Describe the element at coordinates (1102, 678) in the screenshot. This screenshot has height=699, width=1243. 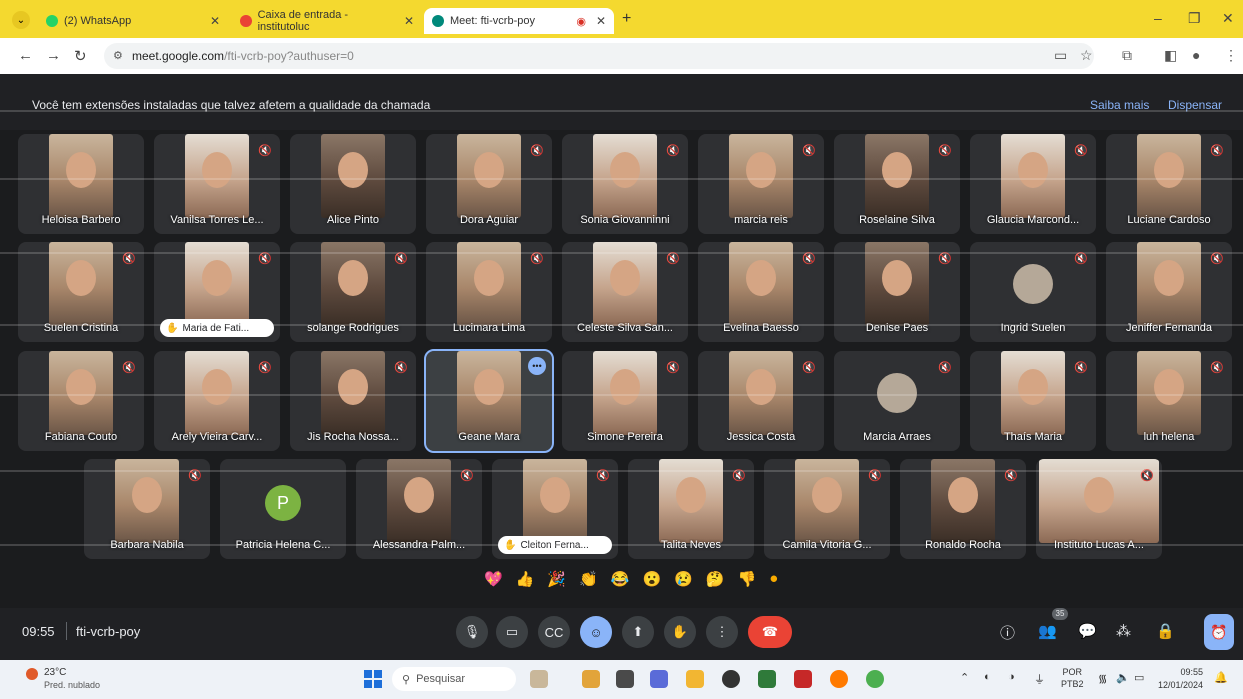
I see `wifi-icon: ᯾` at that location.